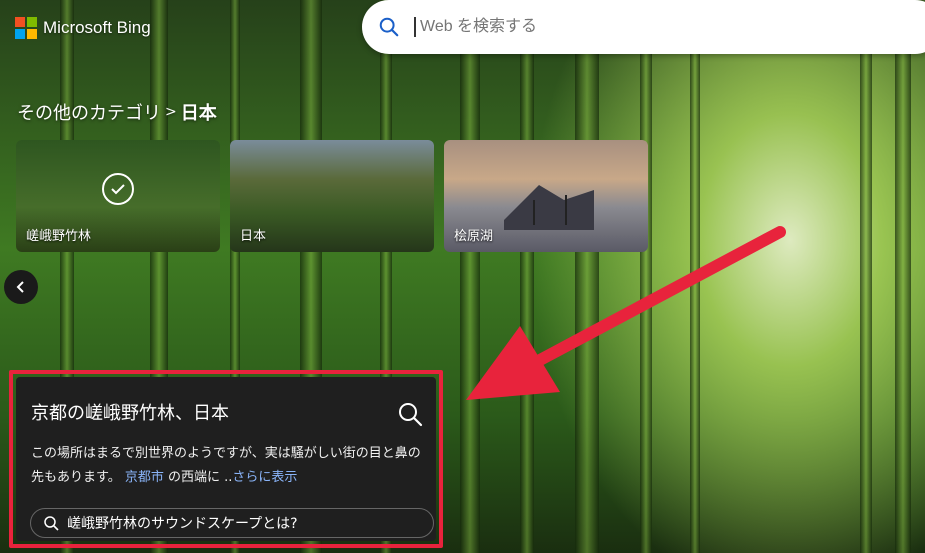  Describe the element at coordinates (182, 524) in the screenshot. I see `related-question-text: 嵯峨野竹林のサウンドスケープとは?` at that location.